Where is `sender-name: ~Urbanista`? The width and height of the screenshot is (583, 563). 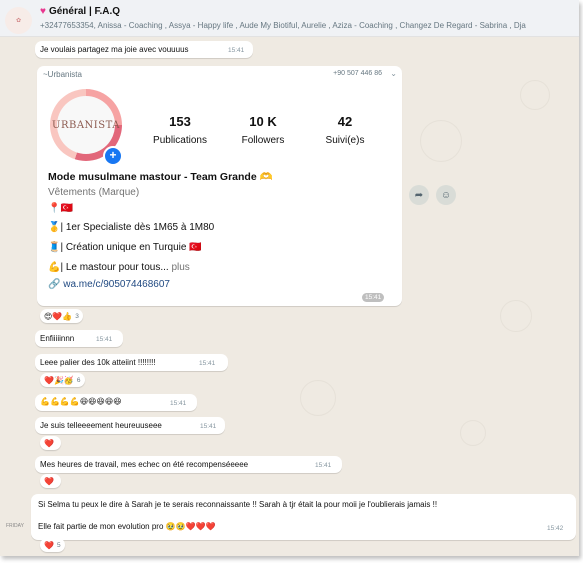
sender-name: ~Urbanista is located at coordinates (62, 74).